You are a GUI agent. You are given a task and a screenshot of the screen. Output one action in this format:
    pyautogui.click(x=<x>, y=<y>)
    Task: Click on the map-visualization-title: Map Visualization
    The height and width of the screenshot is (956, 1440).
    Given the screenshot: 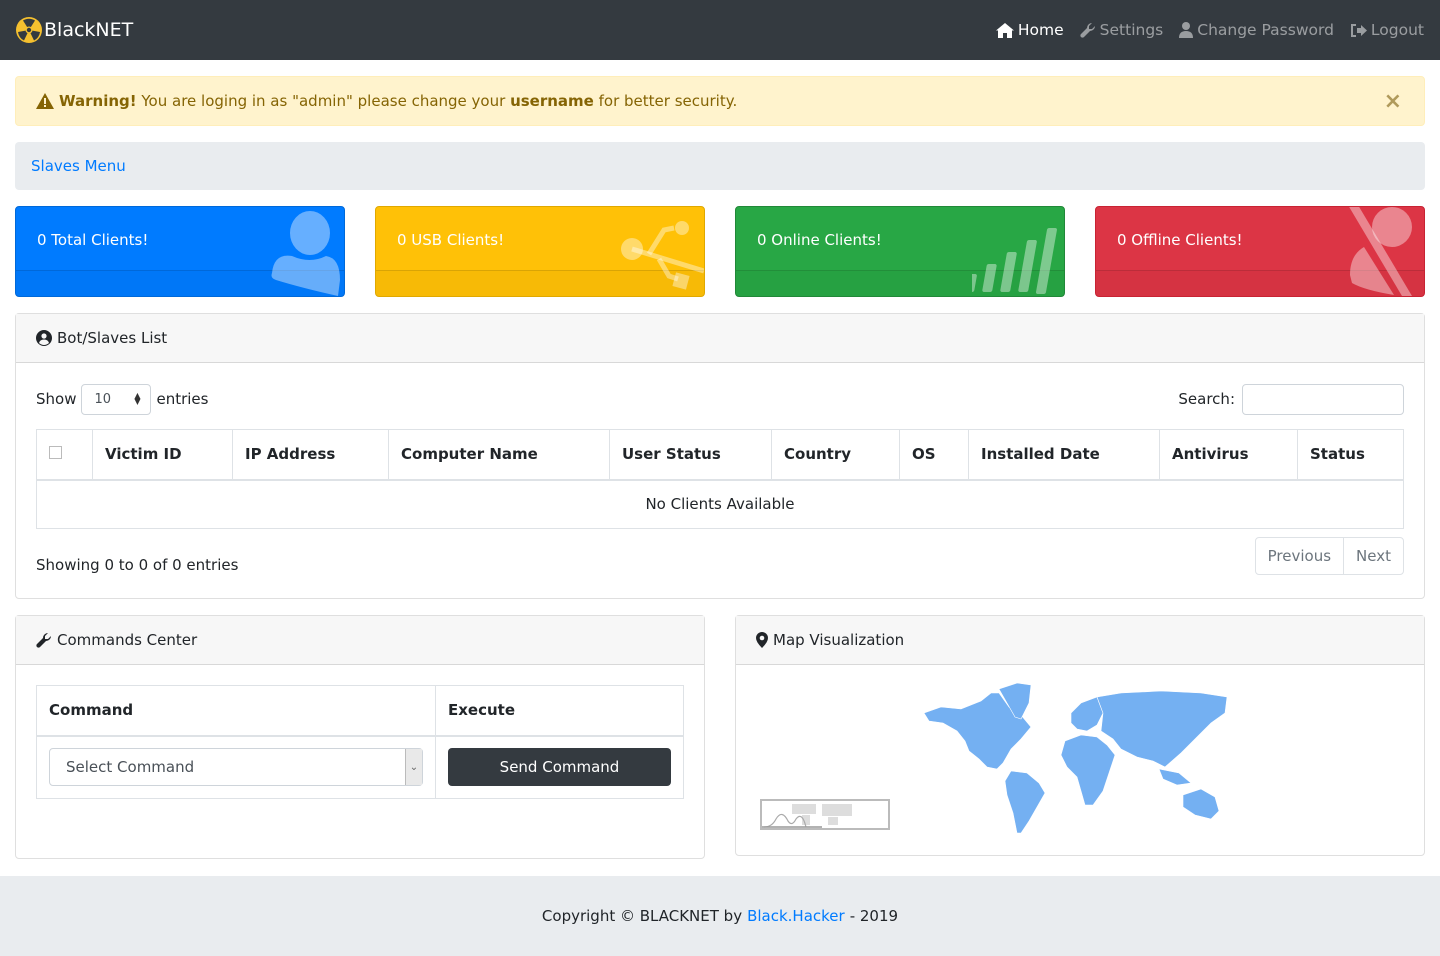 What is the action you would take?
    pyautogui.click(x=839, y=640)
    